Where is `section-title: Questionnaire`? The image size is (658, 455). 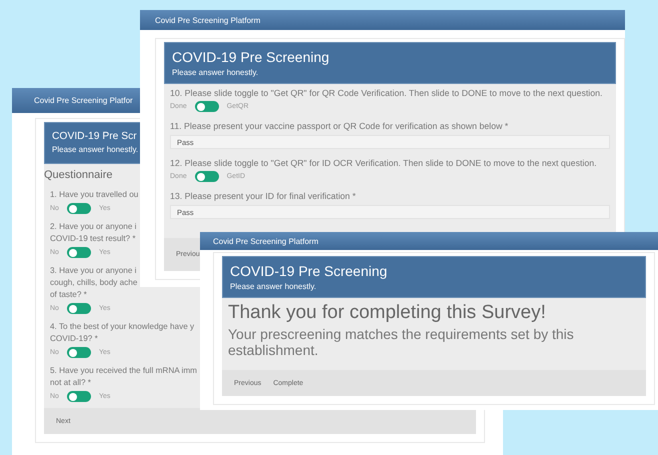
section-title: Questionnaire is located at coordinates (78, 175).